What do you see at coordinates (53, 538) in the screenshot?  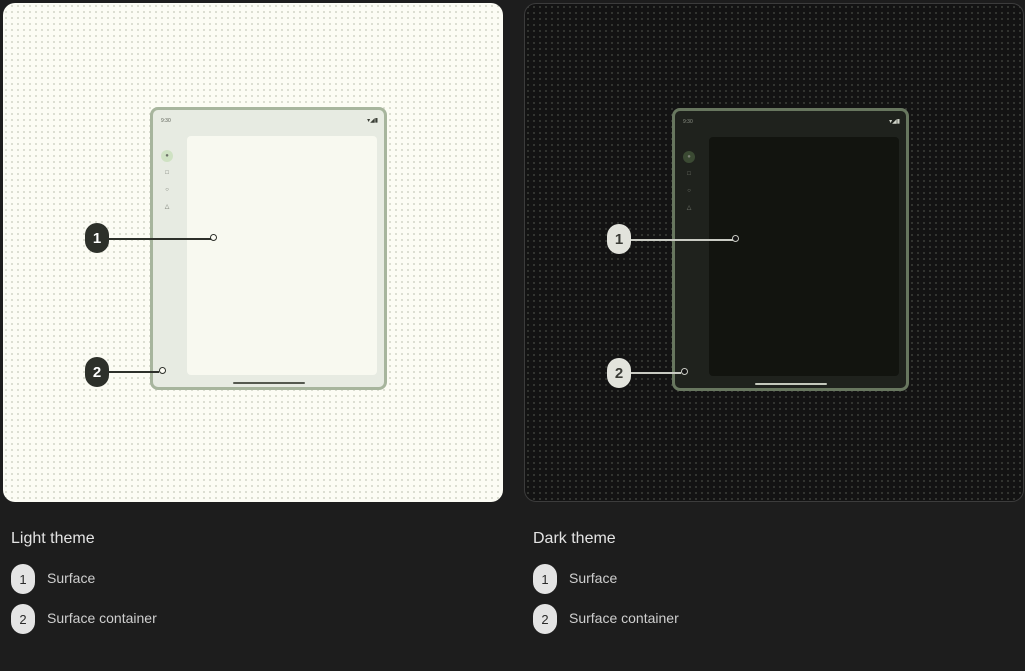 I see `light-theme-title: Light theme` at bounding box center [53, 538].